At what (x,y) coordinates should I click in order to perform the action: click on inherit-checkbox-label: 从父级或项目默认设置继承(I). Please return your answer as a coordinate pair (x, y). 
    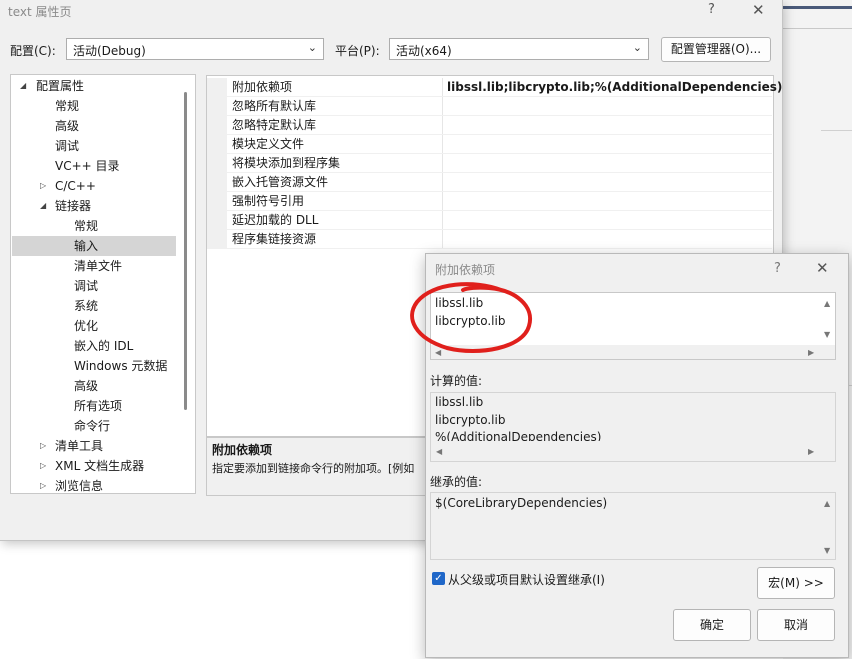
    Looking at the image, I should click on (526, 579).